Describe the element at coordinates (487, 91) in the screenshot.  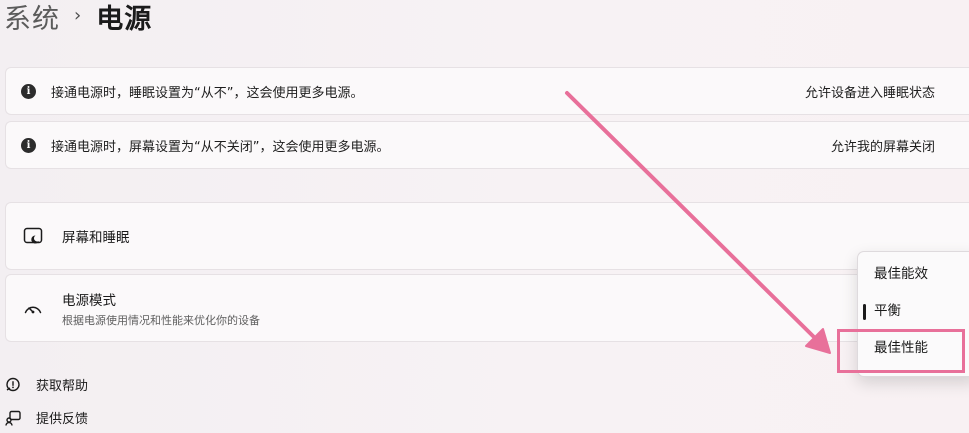
I see `sleep-notice-card: i 接通电源时，睡眠设置为“从不”，这会使用更多电源。 允许设备进入睡眠状态` at that location.